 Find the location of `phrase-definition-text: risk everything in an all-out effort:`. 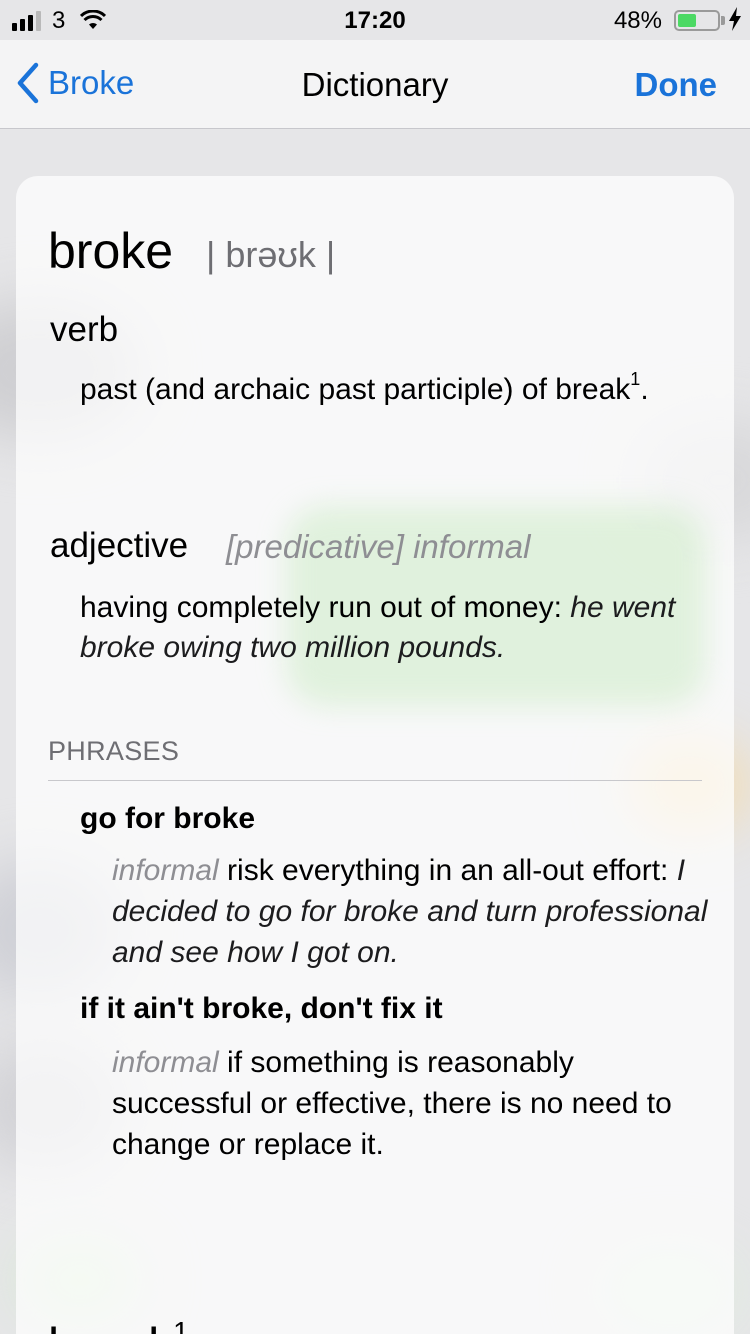

phrase-definition-text: risk everything in an all-out effort: is located at coordinates (448, 870).